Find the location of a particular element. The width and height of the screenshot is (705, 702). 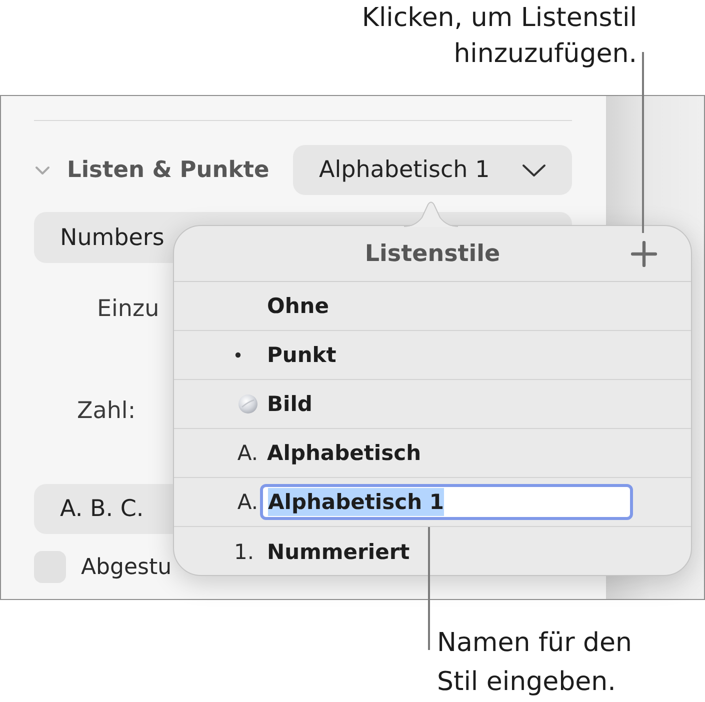

plus-icon is located at coordinates (644, 253).